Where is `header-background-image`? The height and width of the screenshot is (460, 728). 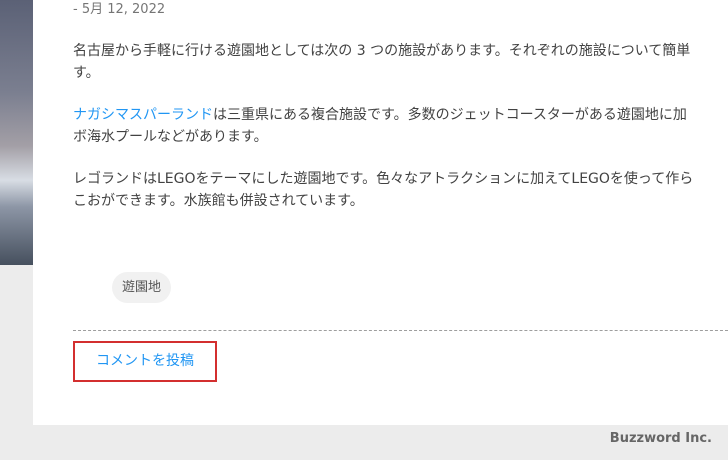 header-background-image is located at coordinates (16, 132).